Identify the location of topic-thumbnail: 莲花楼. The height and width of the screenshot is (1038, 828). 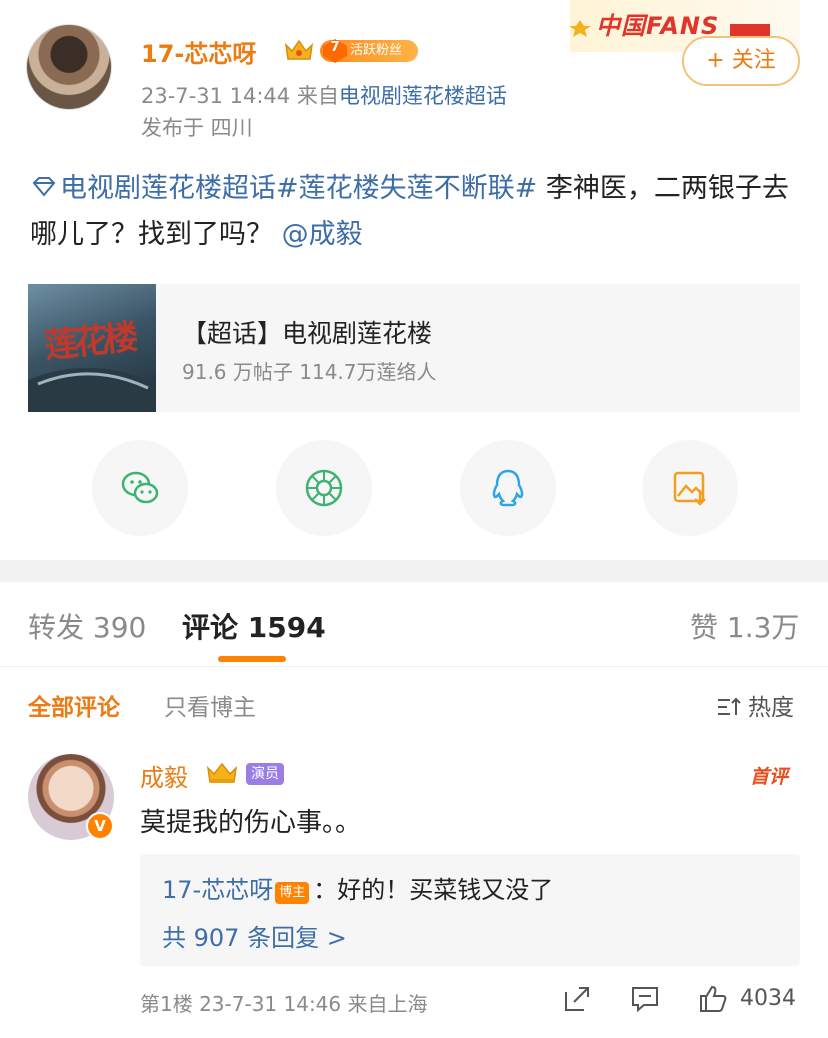
(92, 348).